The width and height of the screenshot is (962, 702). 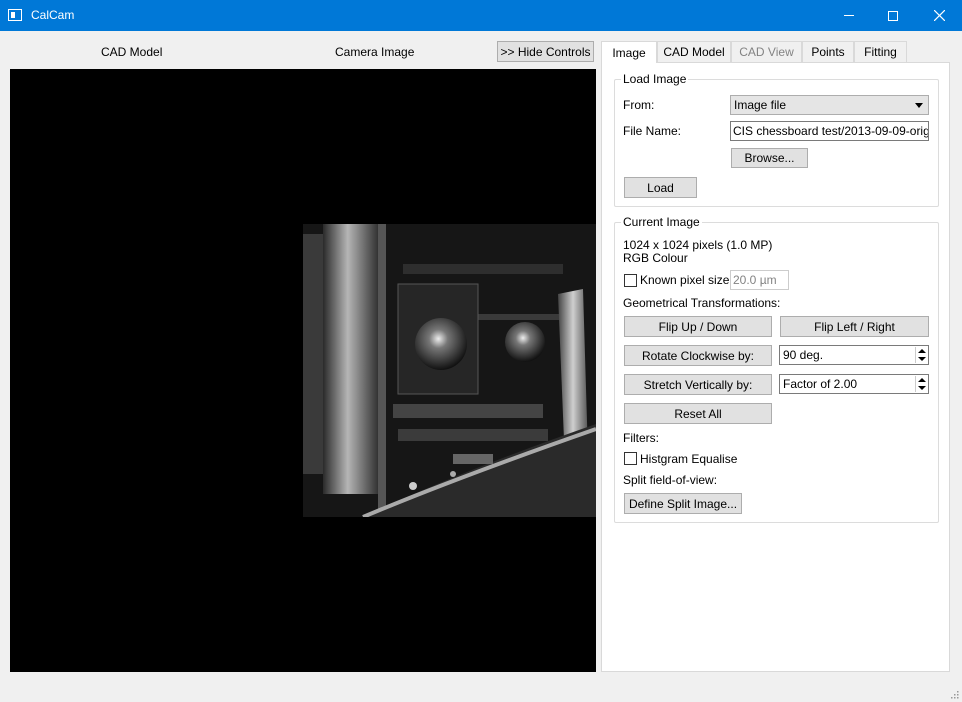 I want to click on maximize-icon, so click(x=893, y=15).